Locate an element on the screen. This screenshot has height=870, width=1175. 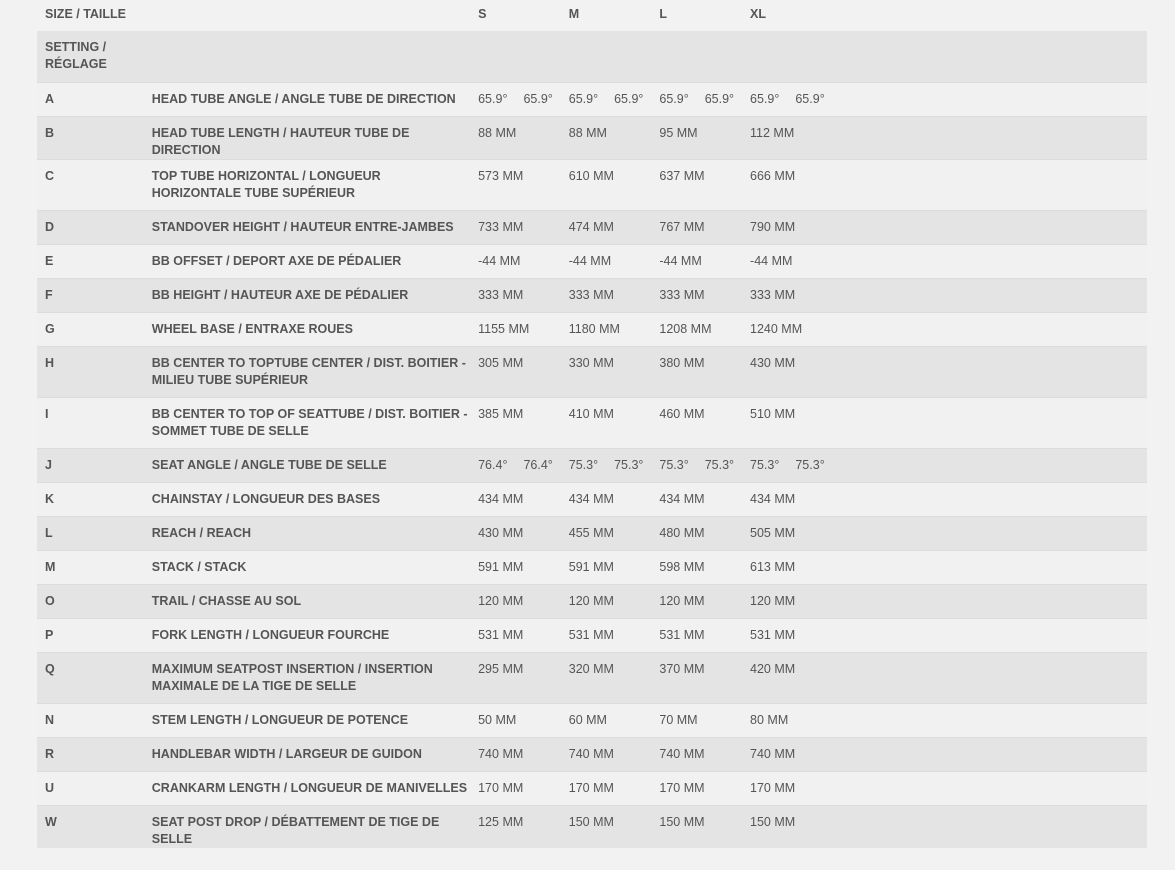
value-text: 410 MM is located at coordinates (591, 413).